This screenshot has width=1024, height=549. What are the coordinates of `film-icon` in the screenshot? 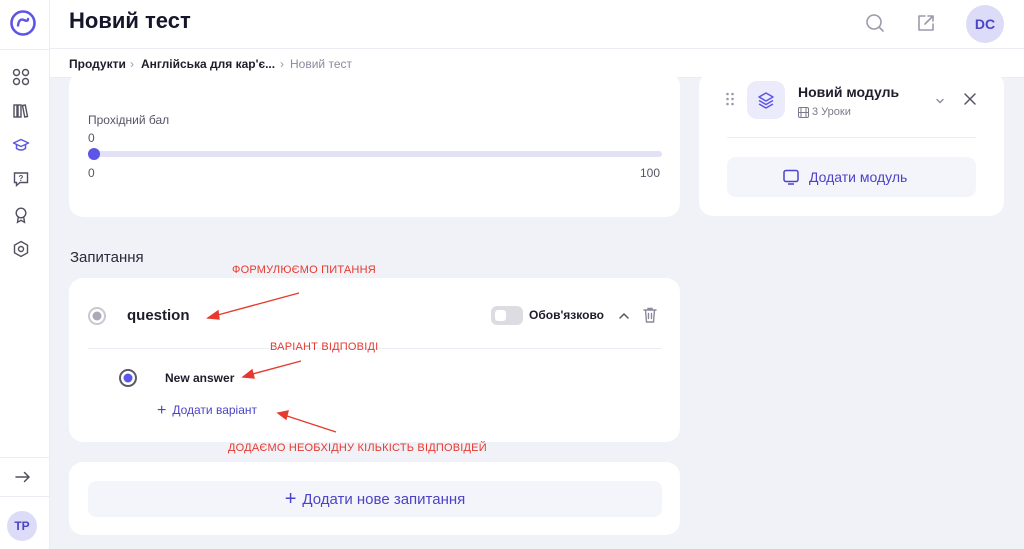 It's located at (803, 112).